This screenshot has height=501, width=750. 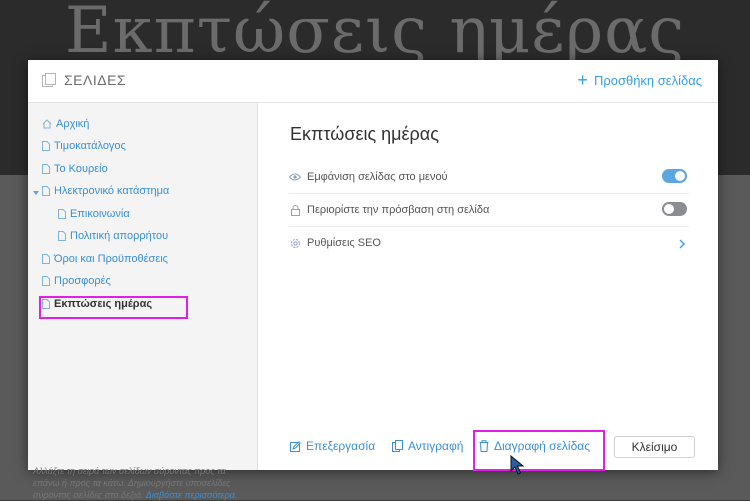 I want to click on setting-label: Ρυθμίσεις SEO, so click(x=344, y=243).